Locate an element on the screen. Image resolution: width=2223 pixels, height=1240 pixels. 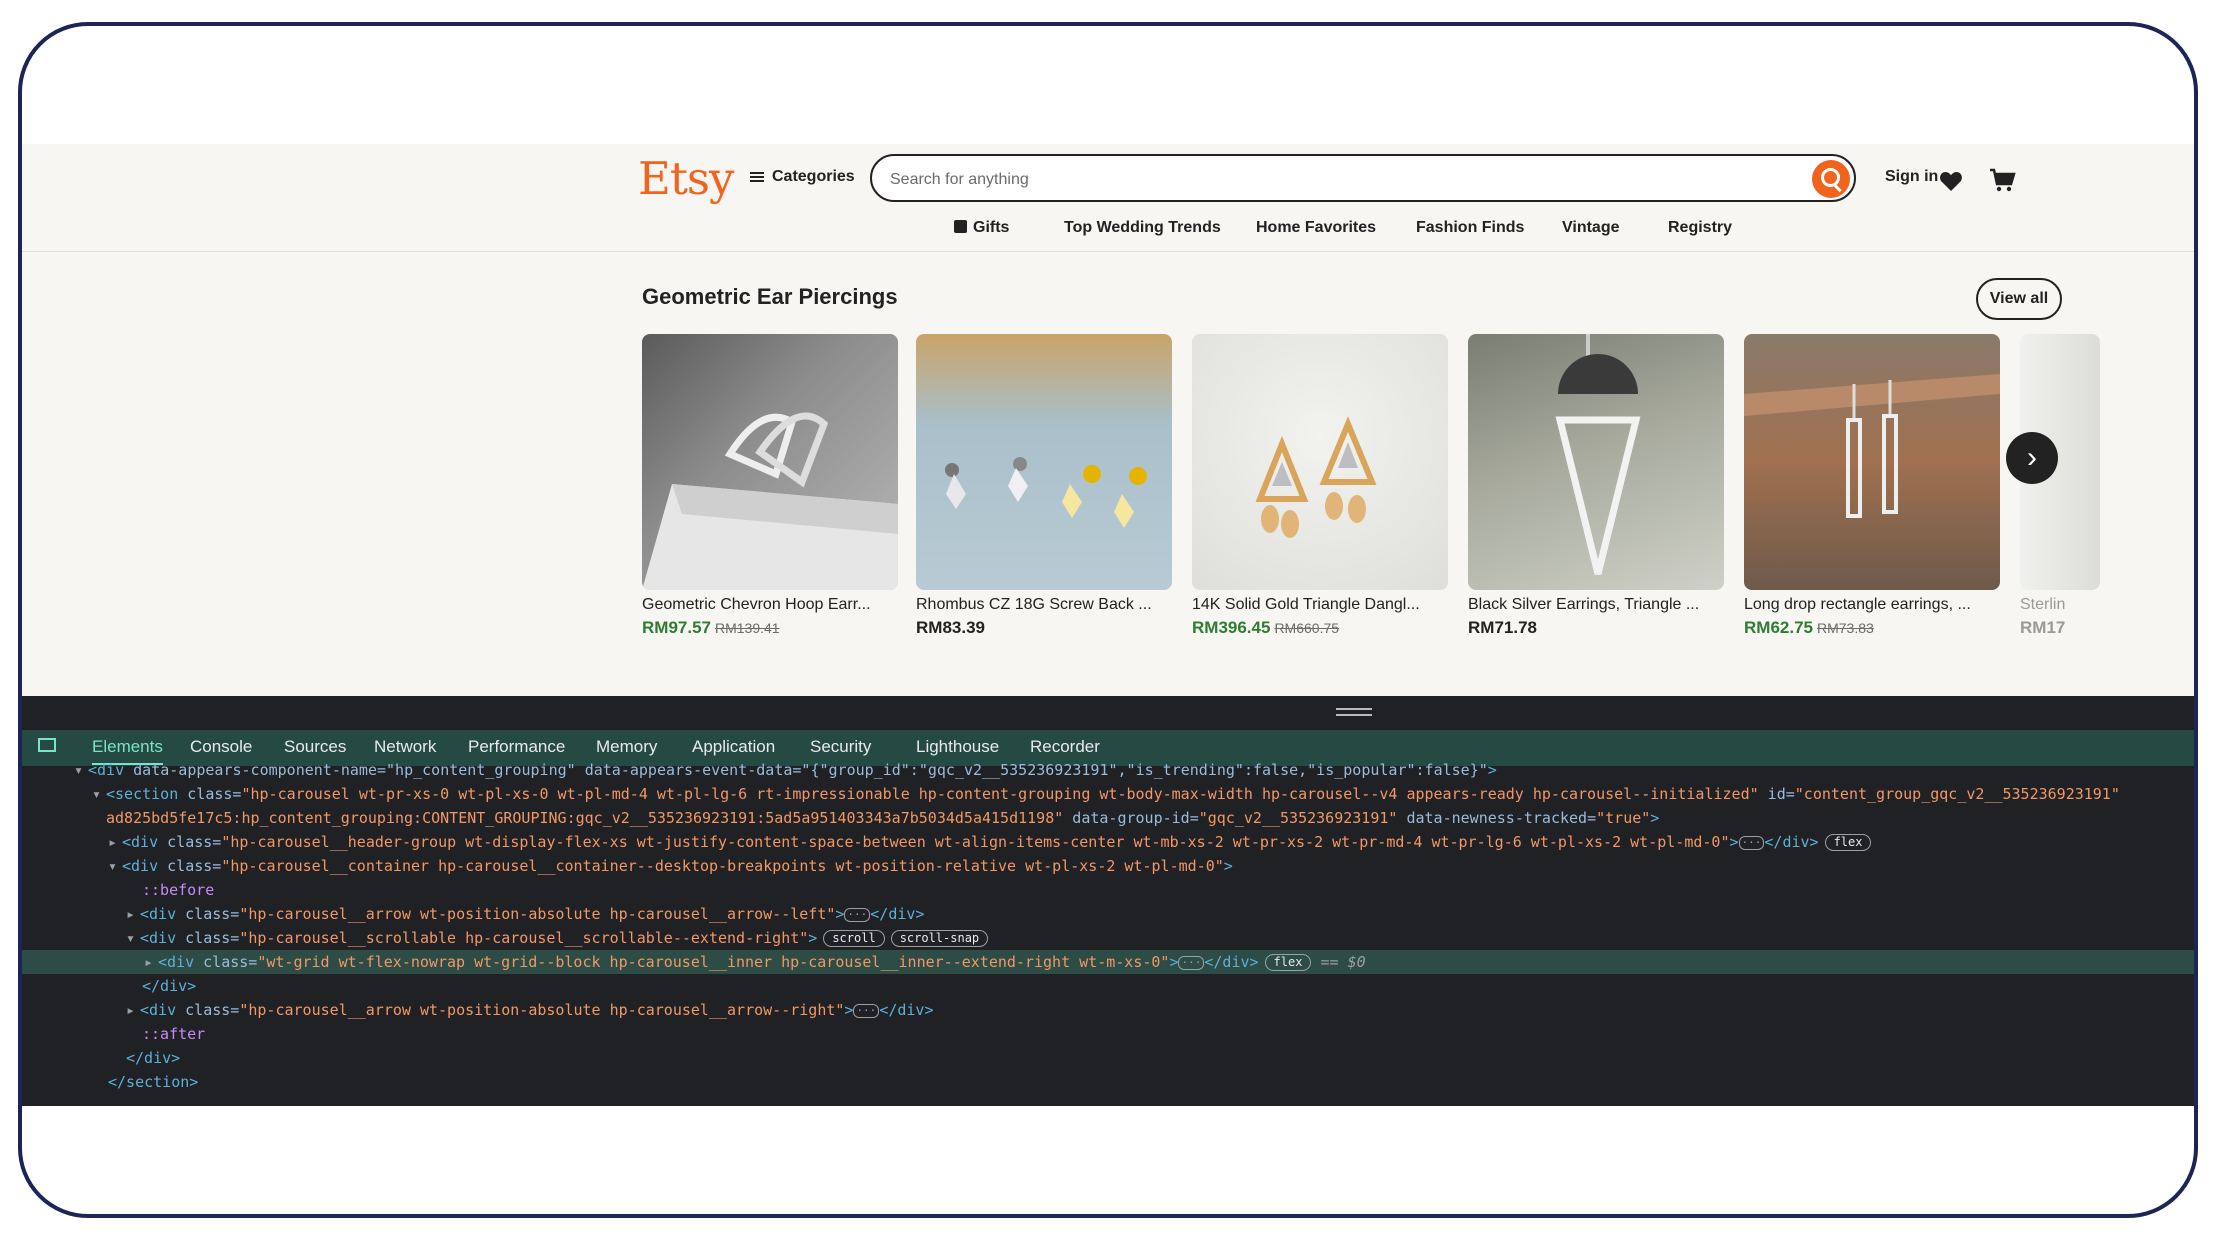
tab-sources: Sources is located at coordinates (315, 747).